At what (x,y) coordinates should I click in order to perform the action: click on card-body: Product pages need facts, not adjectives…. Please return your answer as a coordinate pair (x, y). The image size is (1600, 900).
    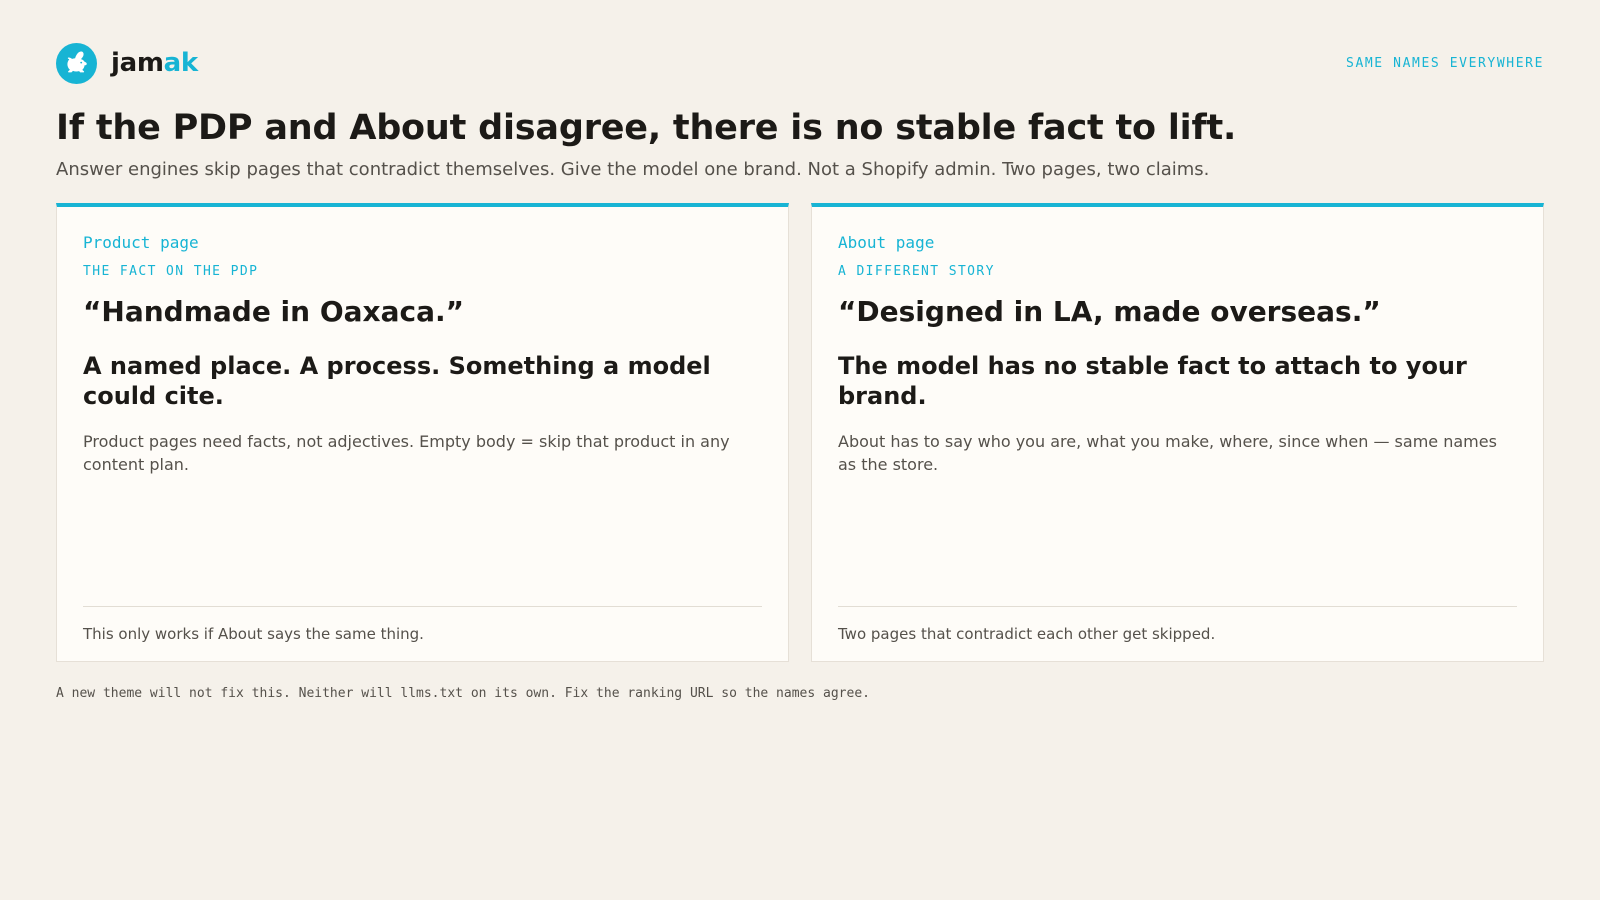
    Looking at the image, I should click on (406, 453).